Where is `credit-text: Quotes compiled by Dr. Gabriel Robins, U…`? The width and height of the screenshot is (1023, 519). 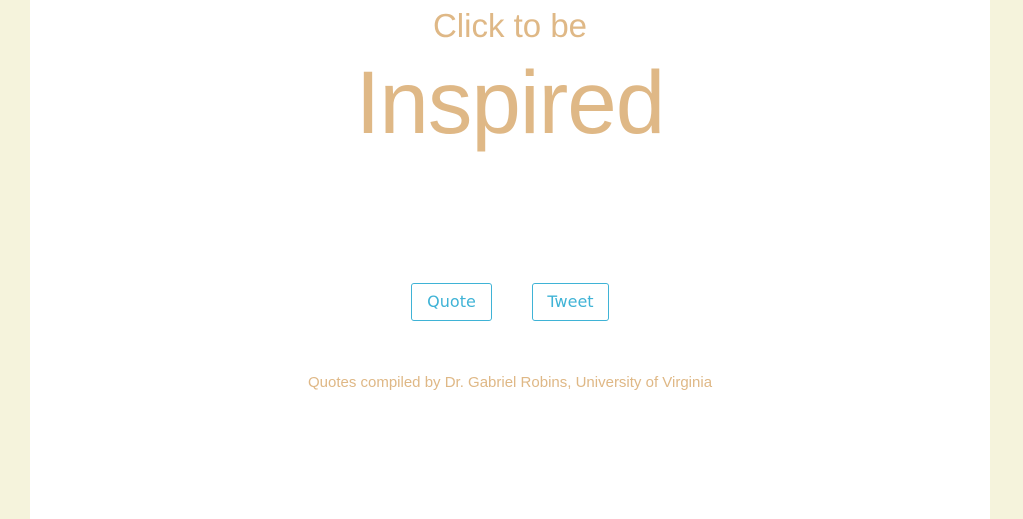 credit-text: Quotes compiled by Dr. Gabriel Robins, U… is located at coordinates (510, 382).